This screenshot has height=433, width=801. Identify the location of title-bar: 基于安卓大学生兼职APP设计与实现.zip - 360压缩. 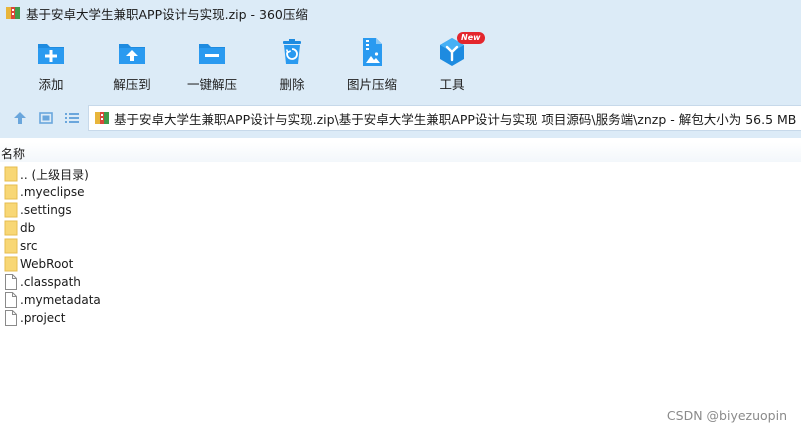
(400, 13).